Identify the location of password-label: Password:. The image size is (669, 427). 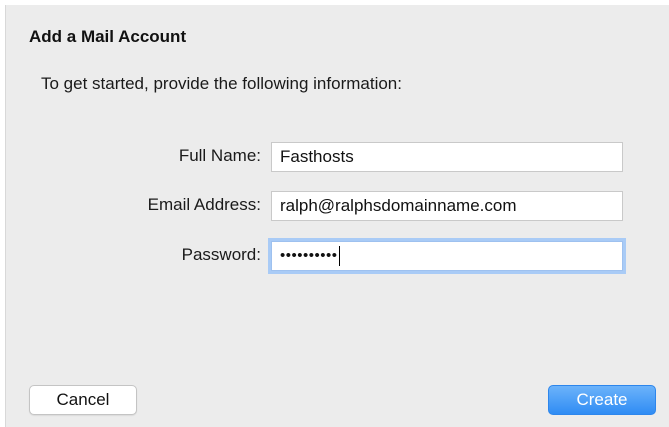
(221, 254).